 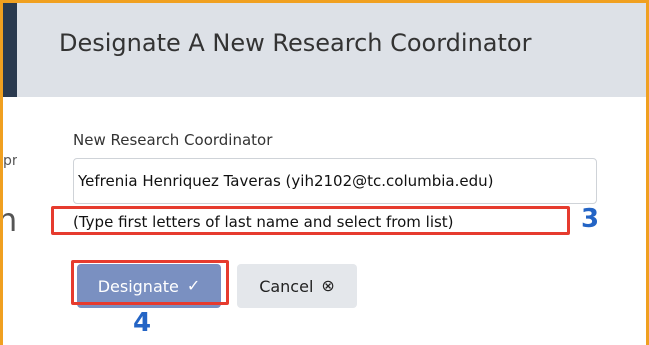 I want to click on background-partial-text: pr, so click(x=10, y=161).